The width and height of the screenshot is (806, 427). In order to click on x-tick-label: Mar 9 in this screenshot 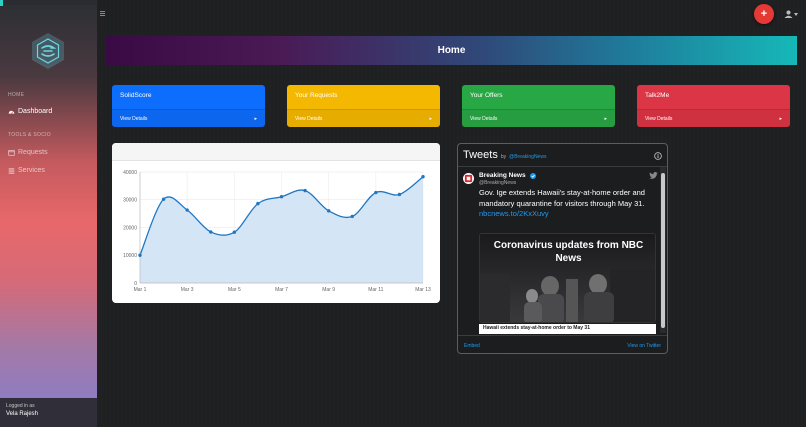, I will do `click(328, 290)`.